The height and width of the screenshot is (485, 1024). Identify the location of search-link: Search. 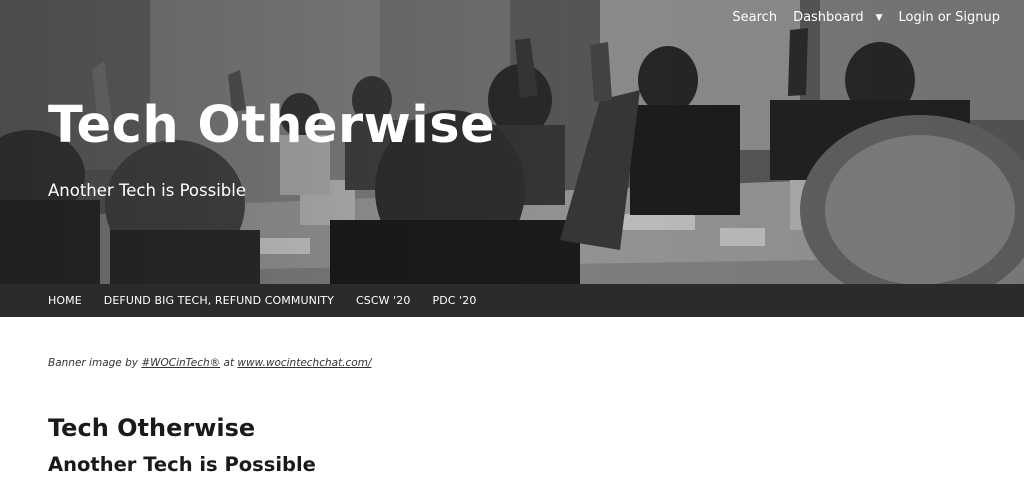
(754, 17).